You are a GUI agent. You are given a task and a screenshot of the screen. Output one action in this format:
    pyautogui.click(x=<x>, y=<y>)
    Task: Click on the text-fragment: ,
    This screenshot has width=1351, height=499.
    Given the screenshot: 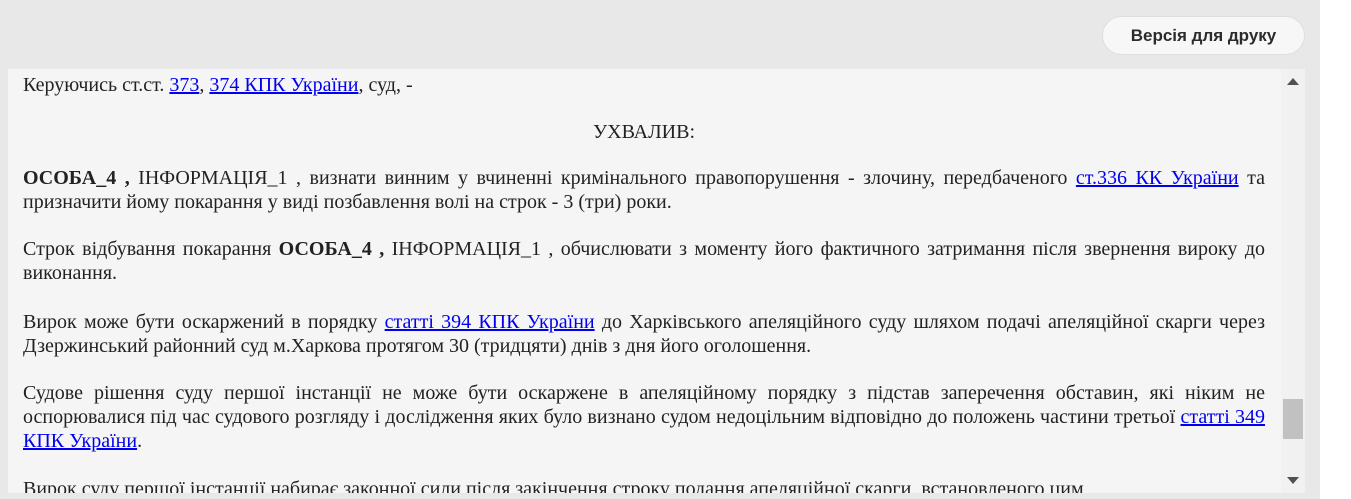 What is the action you would take?
    pyautogui.click(x=204, y=85)
    